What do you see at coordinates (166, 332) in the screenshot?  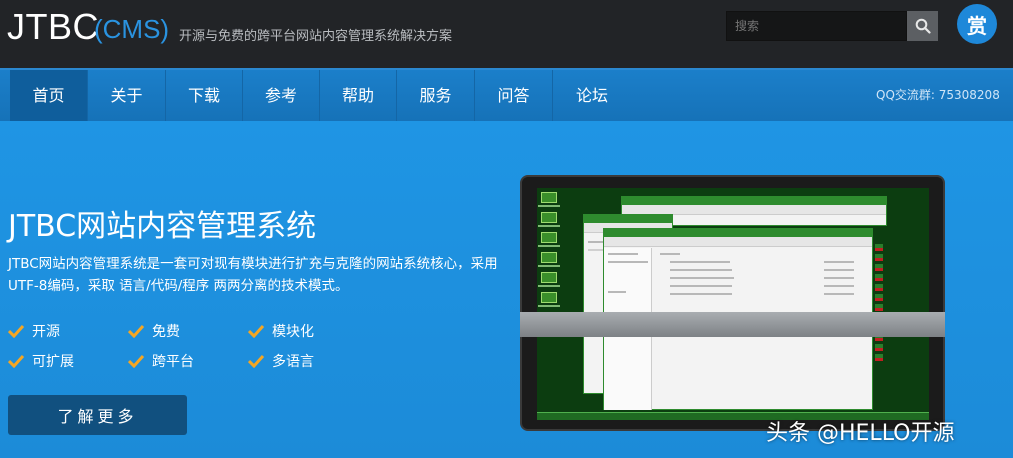 I see `feature-label: 免费` at bounding box center [166, 332].